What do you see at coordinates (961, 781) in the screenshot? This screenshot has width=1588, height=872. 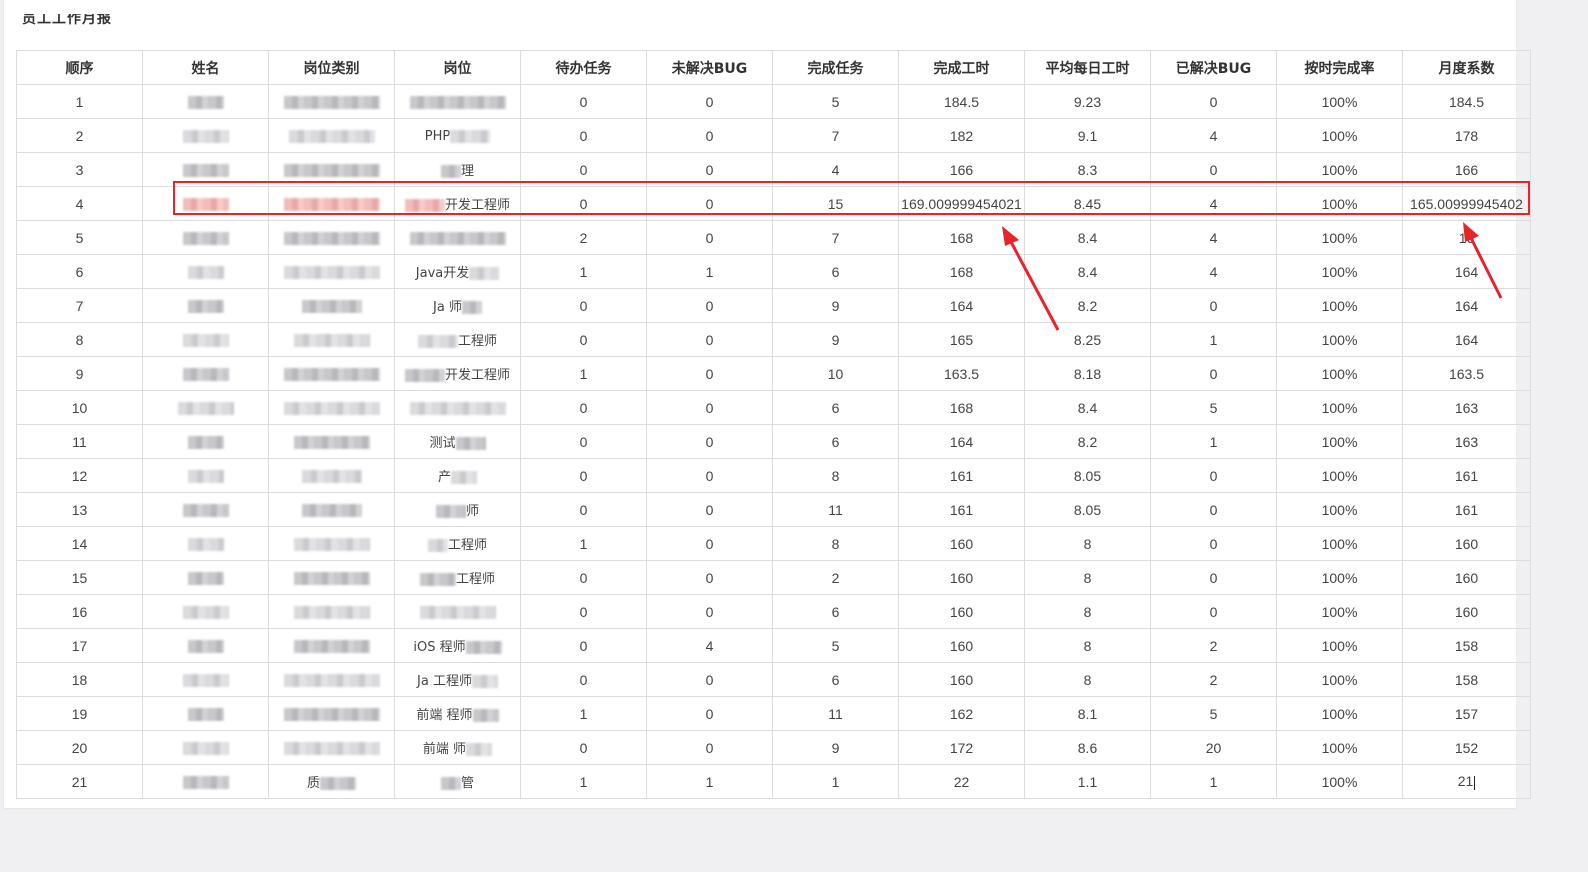 I see `cell-completed-hours: 22` at bounding box center [961, 781].